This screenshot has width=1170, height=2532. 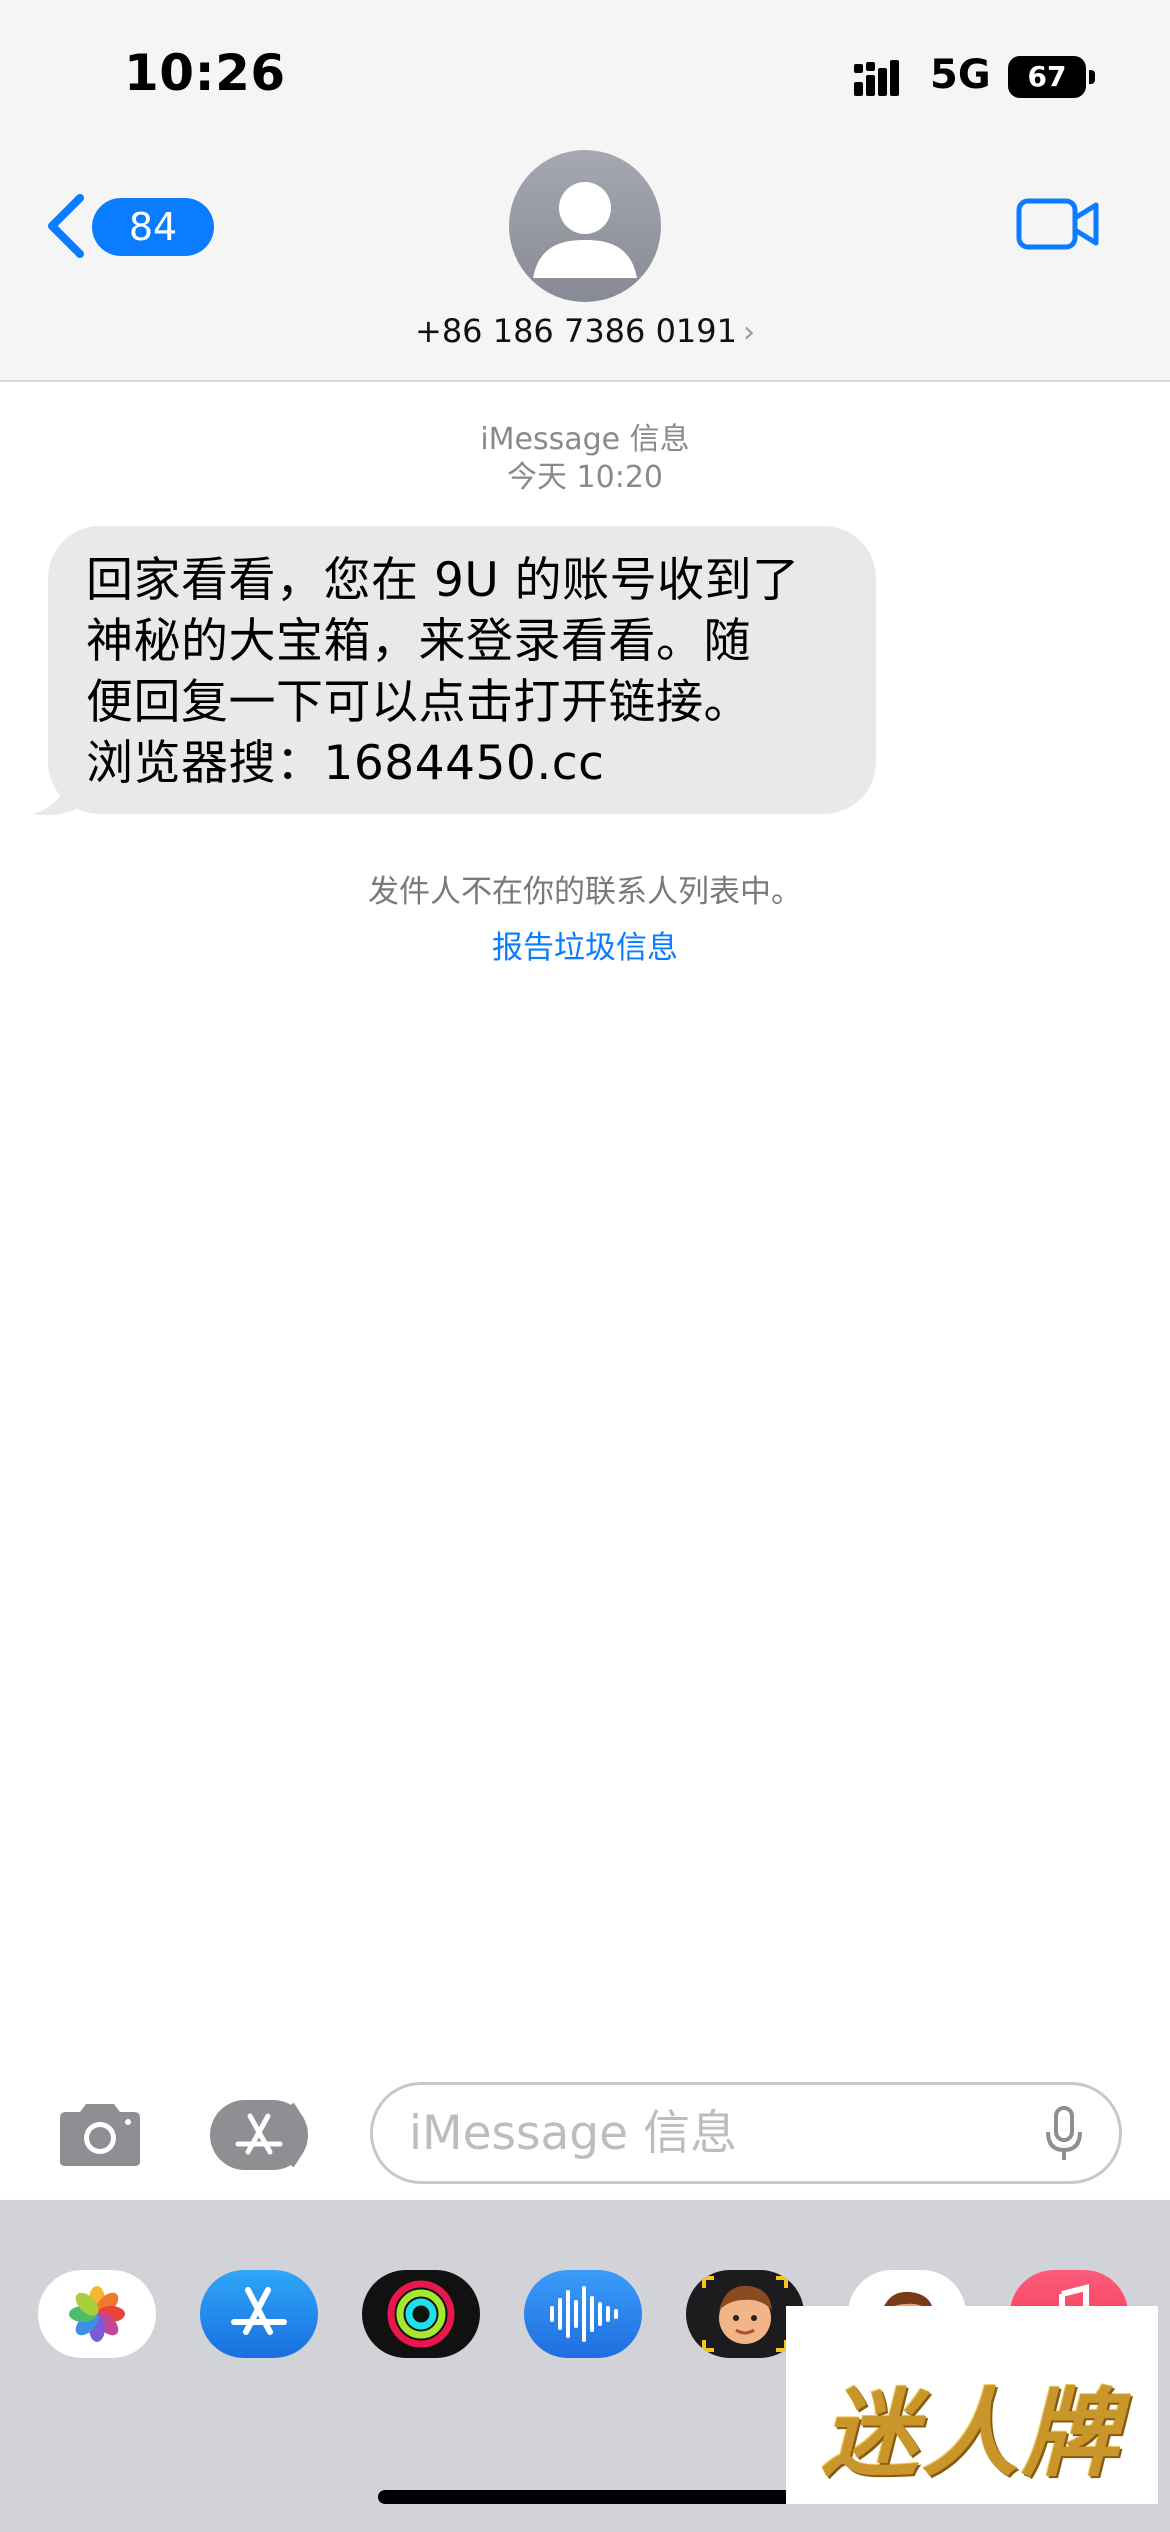 What do you see at coordinates (585, 477) in the screenshot?
I see `message-timestamp: 今天 10:20` at bounding box center [585, 477].